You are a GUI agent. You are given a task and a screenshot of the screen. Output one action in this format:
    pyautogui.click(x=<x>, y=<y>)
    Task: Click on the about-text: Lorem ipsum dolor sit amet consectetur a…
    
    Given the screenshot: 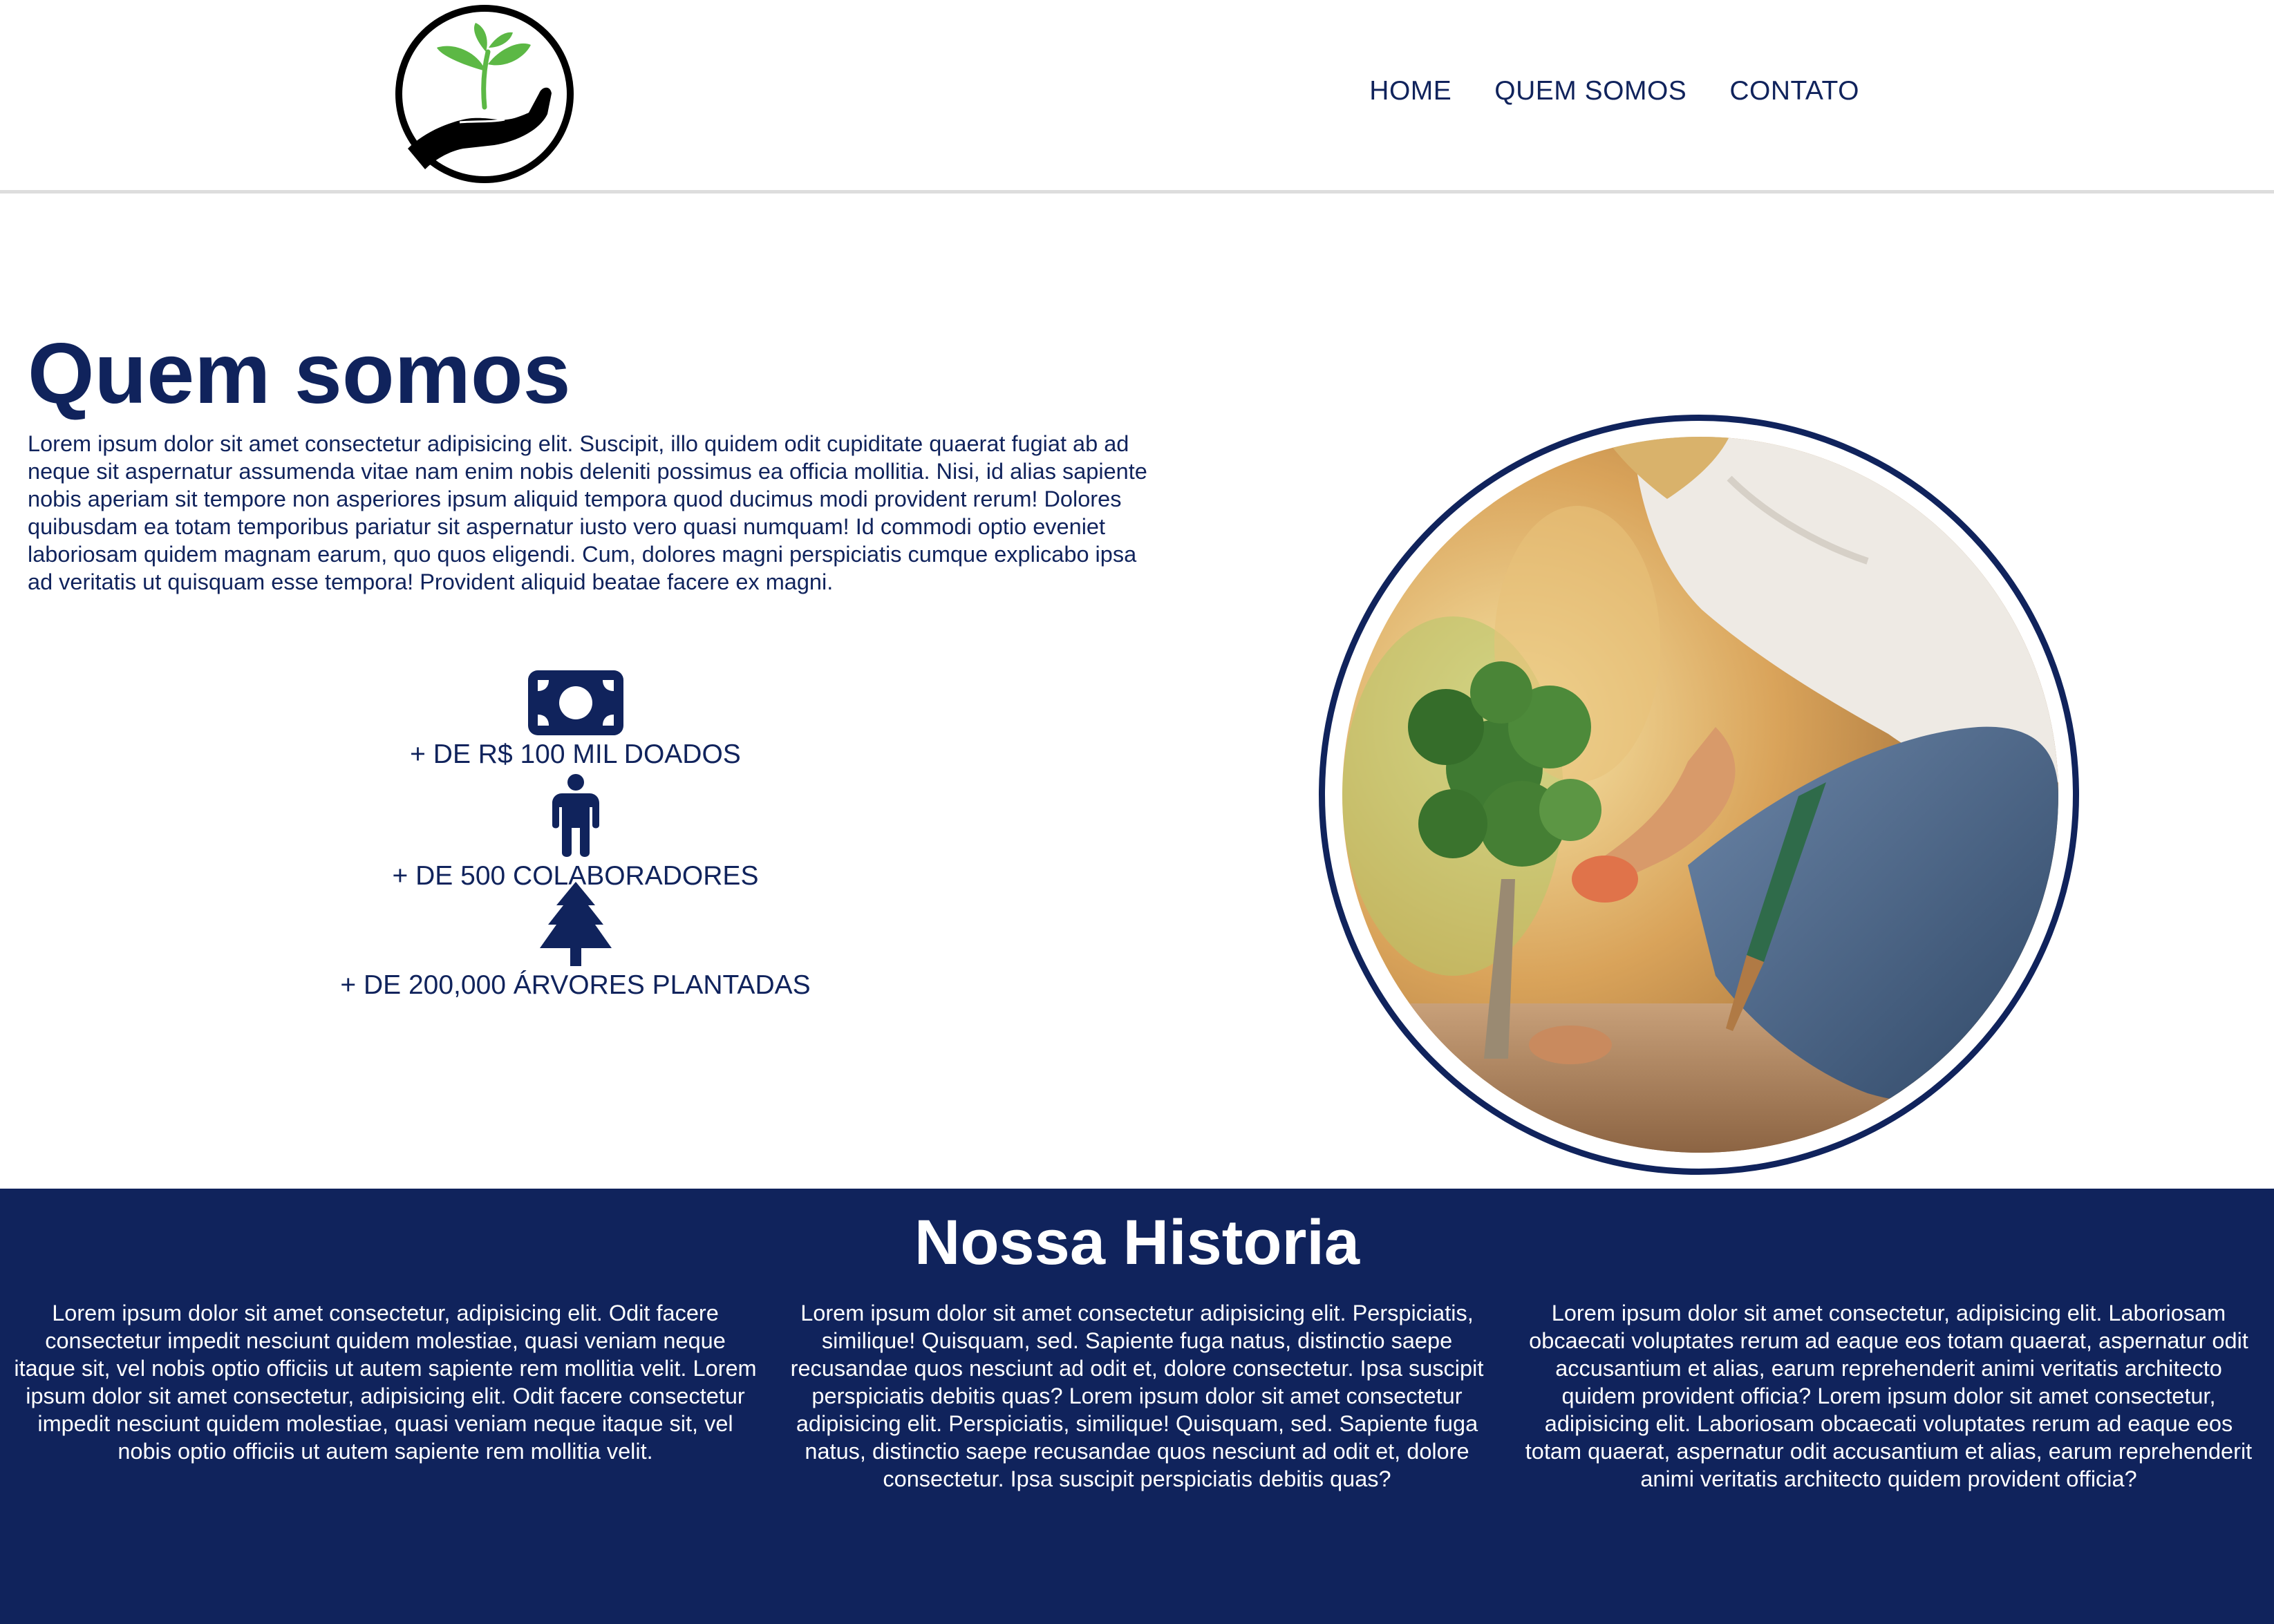 What is the action you would take?
    pyautogui.click(x=588, y=512)
    